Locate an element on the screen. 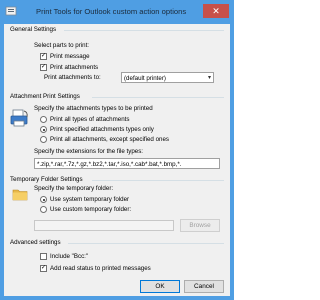 The height and width of the screenshot is (300, 320). print-message-checkbox: ✓ Print message is located at coordinates (65, 56).